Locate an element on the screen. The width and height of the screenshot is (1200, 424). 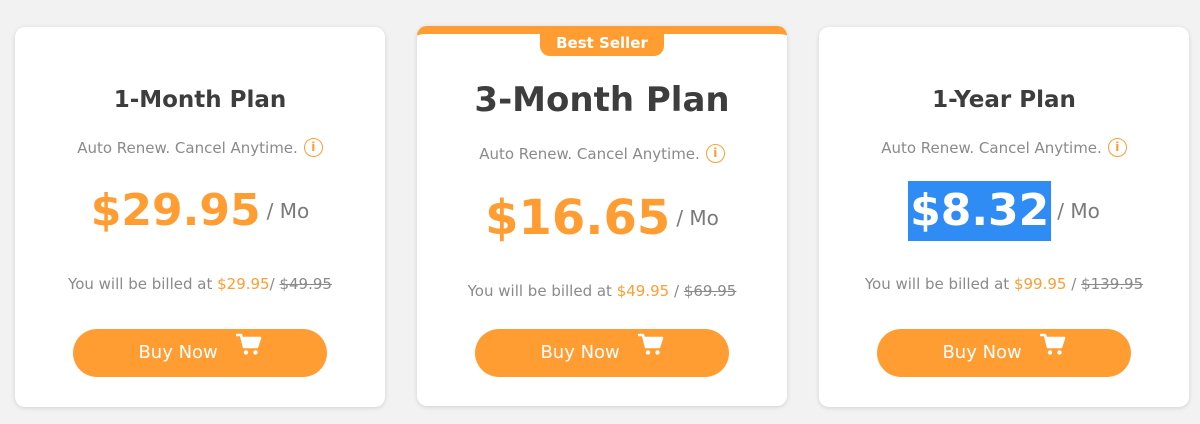
best-seller-badge: Best Seller is located at coordinates (602, 44).